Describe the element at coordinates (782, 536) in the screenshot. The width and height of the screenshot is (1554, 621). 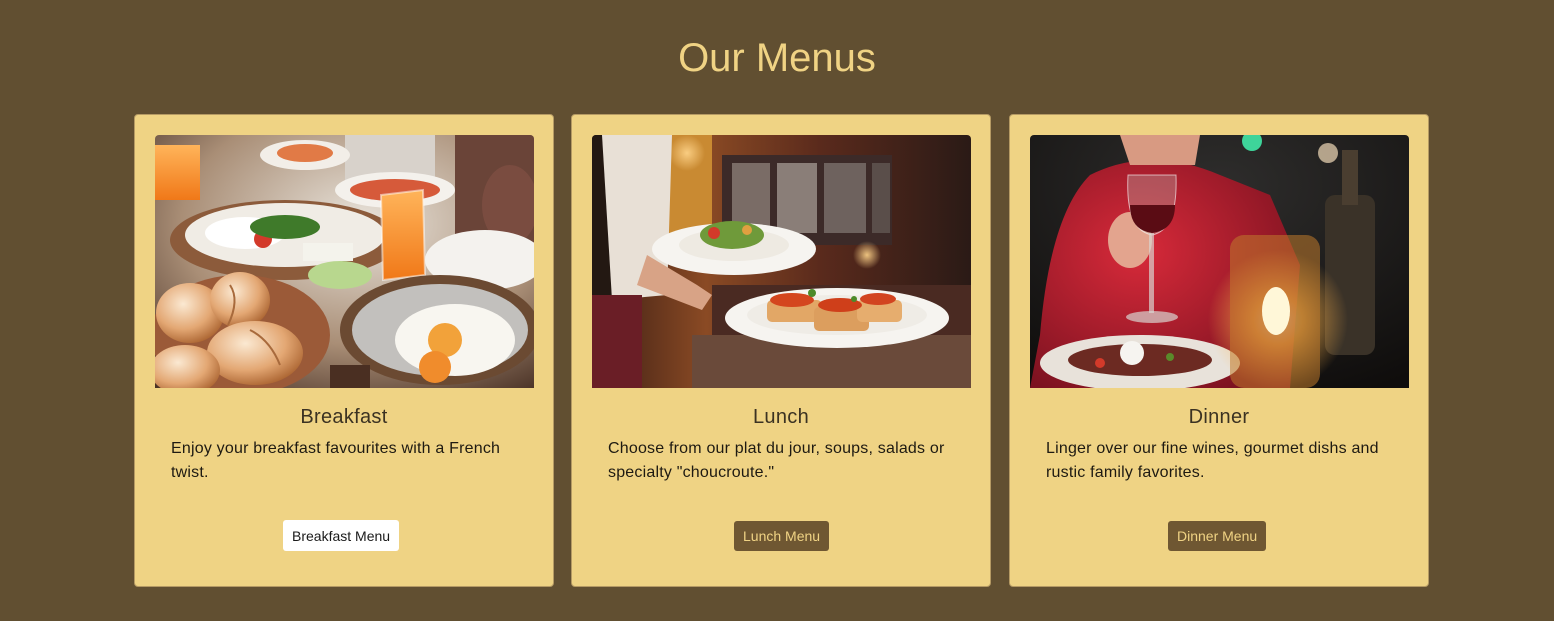
I see `lunch-menu-button: Lunch Menu` at that location.